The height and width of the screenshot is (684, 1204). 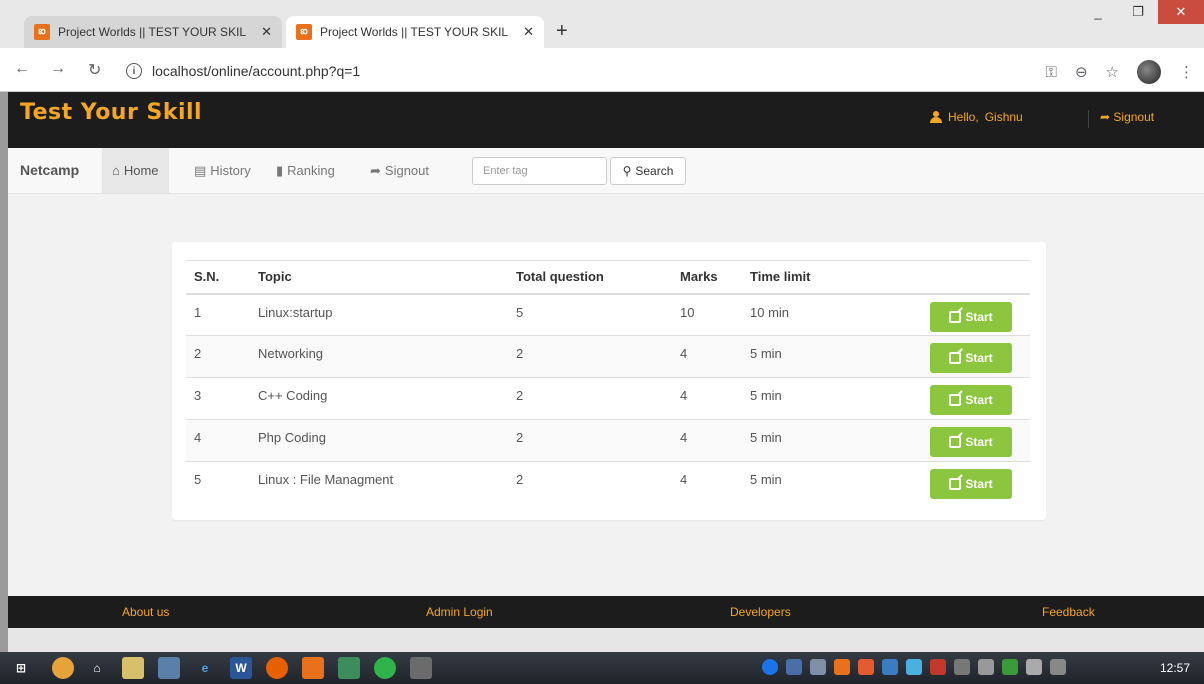 What do you see at coordinates (379, 398) in the screenshot?
I see `cell-topic: C++ Coding` at bounding box center [379, 398].